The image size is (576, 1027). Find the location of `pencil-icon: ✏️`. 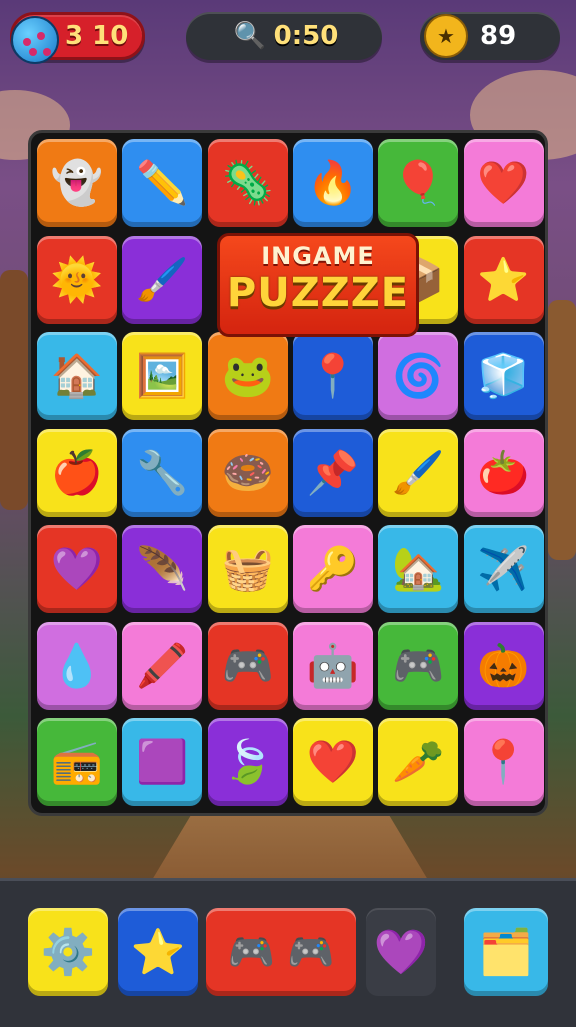

pencil-icon: ✏️ is located at coordinates (162, 182).